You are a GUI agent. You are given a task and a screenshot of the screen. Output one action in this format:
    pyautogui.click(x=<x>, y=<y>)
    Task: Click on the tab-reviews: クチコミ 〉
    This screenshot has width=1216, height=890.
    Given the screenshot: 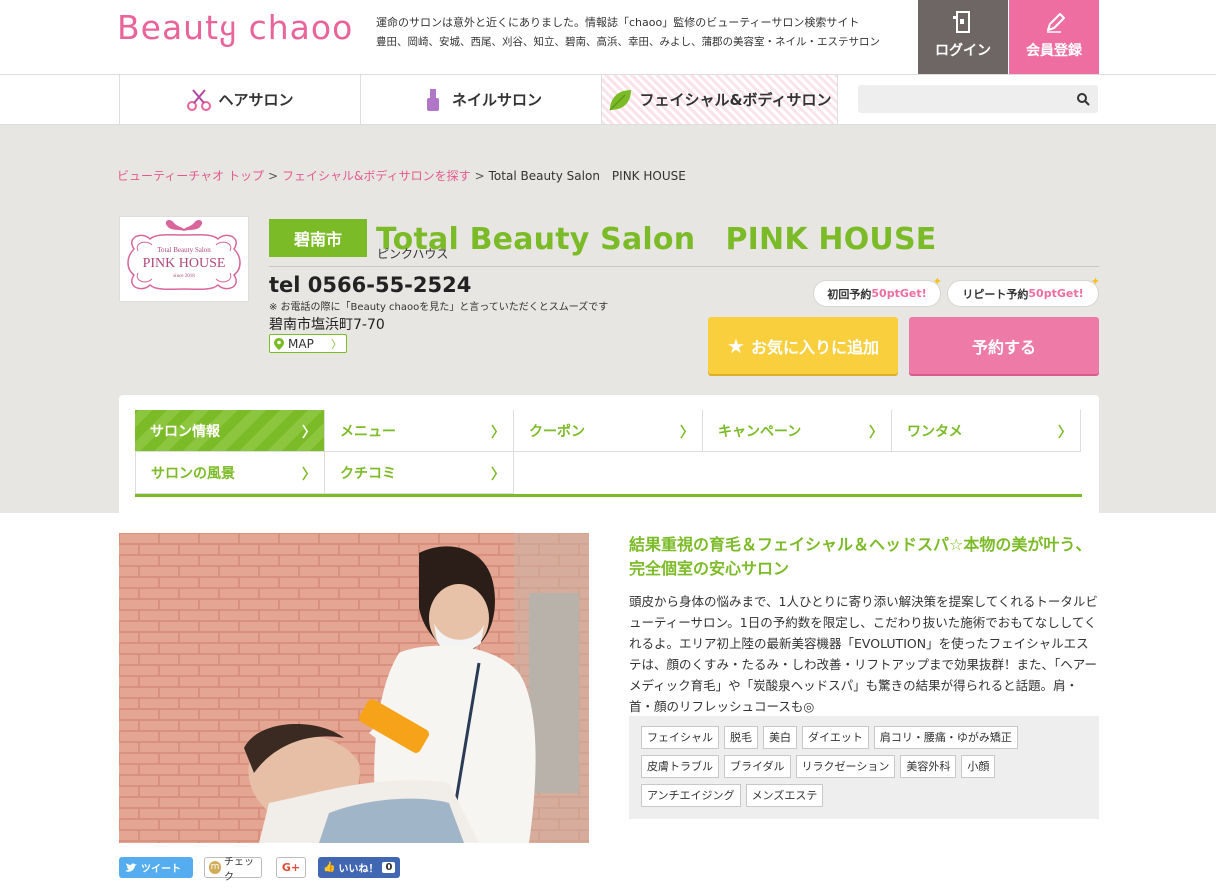 What is the action you would take?
    pyautogui.click(x=419, y=473)
    